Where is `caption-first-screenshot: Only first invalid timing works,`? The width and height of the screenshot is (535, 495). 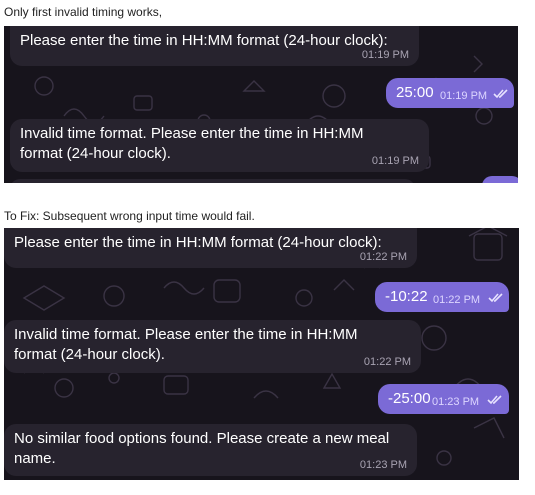 caption-first-screenshot: Only first invalid timing works, is located at coordinates (83, 12).